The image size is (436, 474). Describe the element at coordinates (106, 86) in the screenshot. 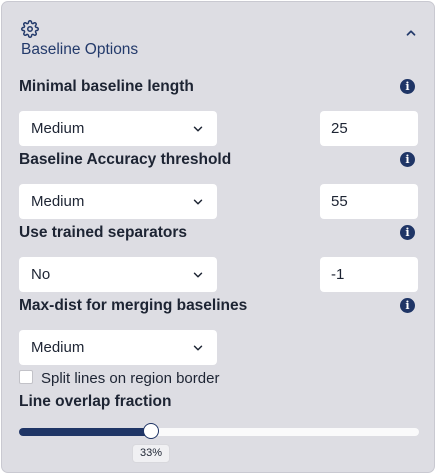

I see `min-length-label: Minimal baseline length` at that location.